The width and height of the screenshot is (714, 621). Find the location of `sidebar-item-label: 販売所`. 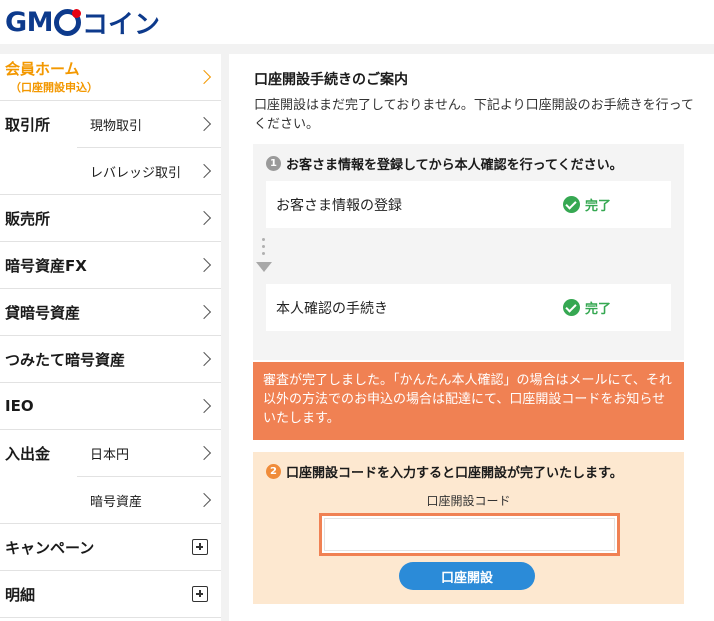

sidebar-item-label: 販売所 is located at coordinates (28, 218).